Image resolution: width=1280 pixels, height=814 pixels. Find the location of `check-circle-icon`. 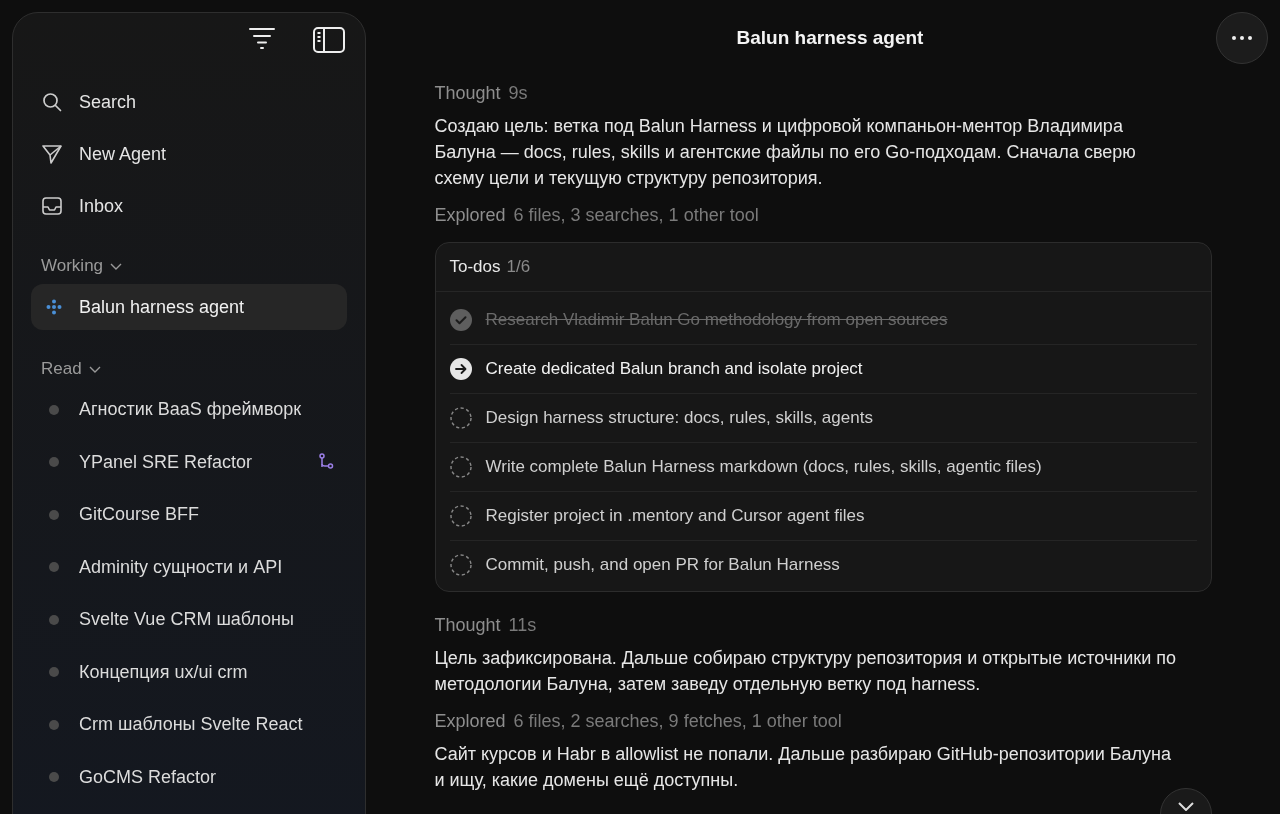

check-circle-icon is located at coordinates (460, 320).